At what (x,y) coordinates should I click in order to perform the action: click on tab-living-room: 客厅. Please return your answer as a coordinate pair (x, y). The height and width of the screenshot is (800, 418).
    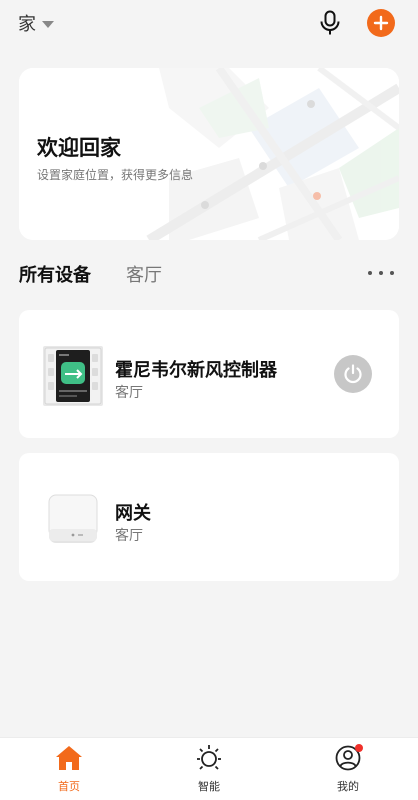
    Looking at the image, I should click on (144, 274).